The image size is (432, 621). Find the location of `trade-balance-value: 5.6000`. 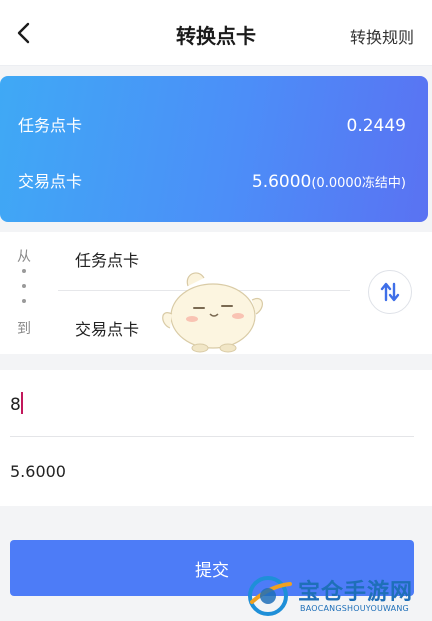

trade-balance-value: 5.6000 is located at coordinates (281, 182).